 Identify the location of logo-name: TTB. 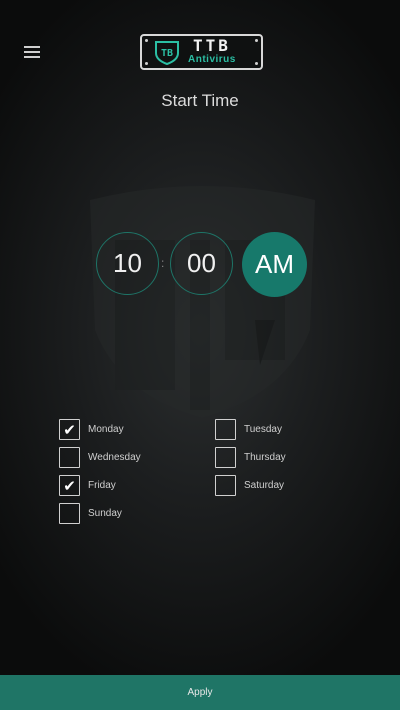
(211, 45).